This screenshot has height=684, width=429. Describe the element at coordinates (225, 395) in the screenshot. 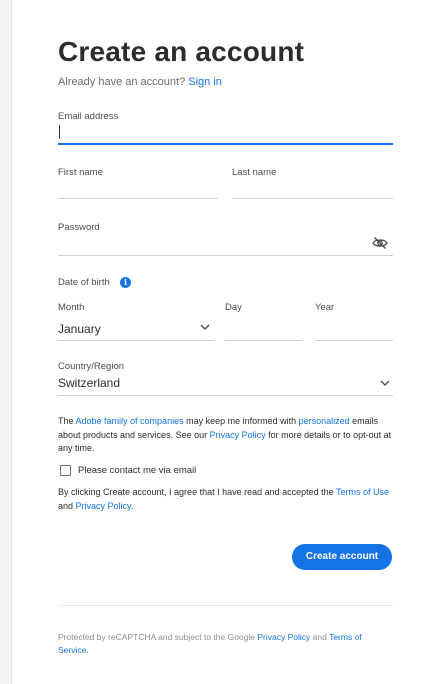

I see `country-underline` at that location.